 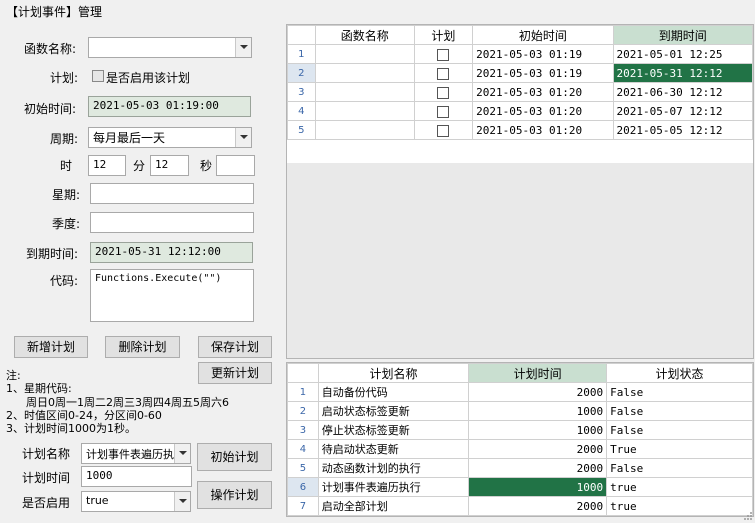 I want to click on plan-enabled-checkbox, so click(x=98, y=76).